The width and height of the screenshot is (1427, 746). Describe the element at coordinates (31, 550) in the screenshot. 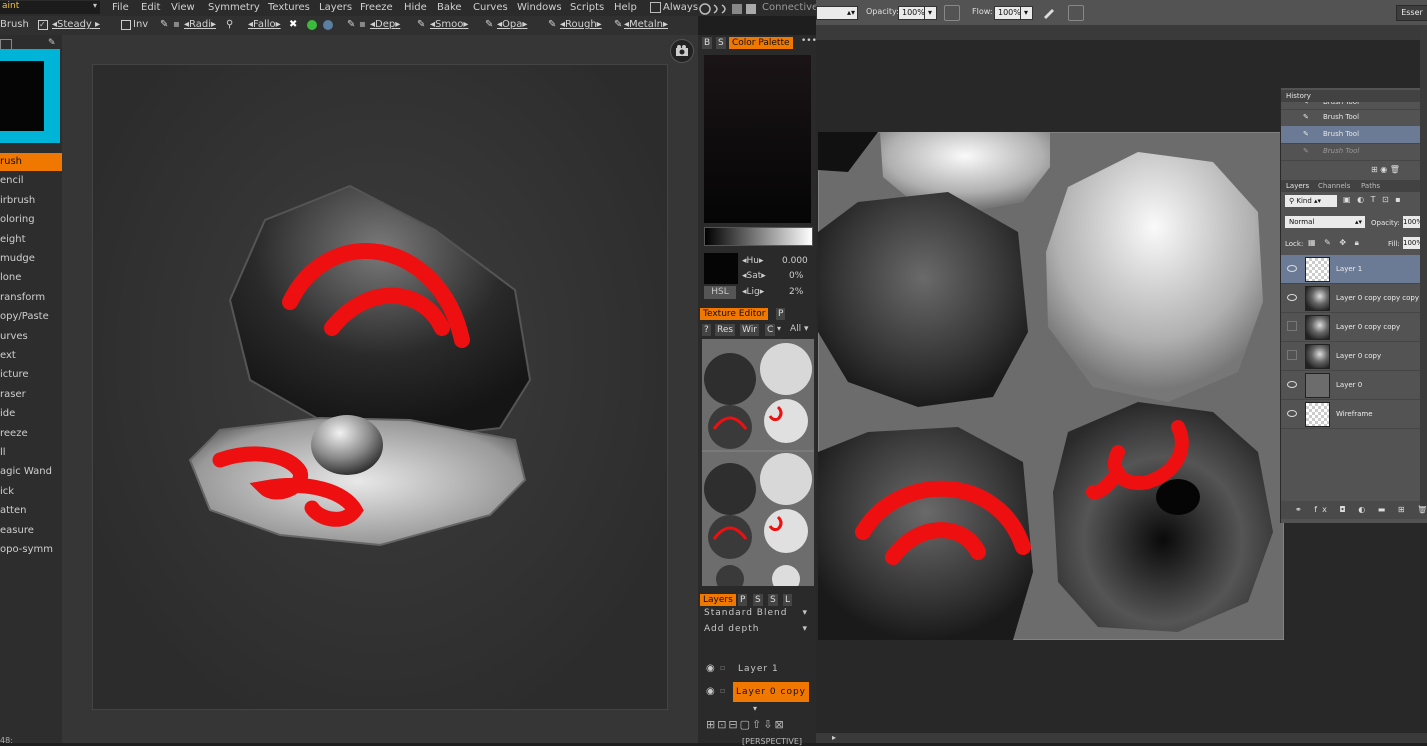

I see `tool-item: opo-symm` at that location.